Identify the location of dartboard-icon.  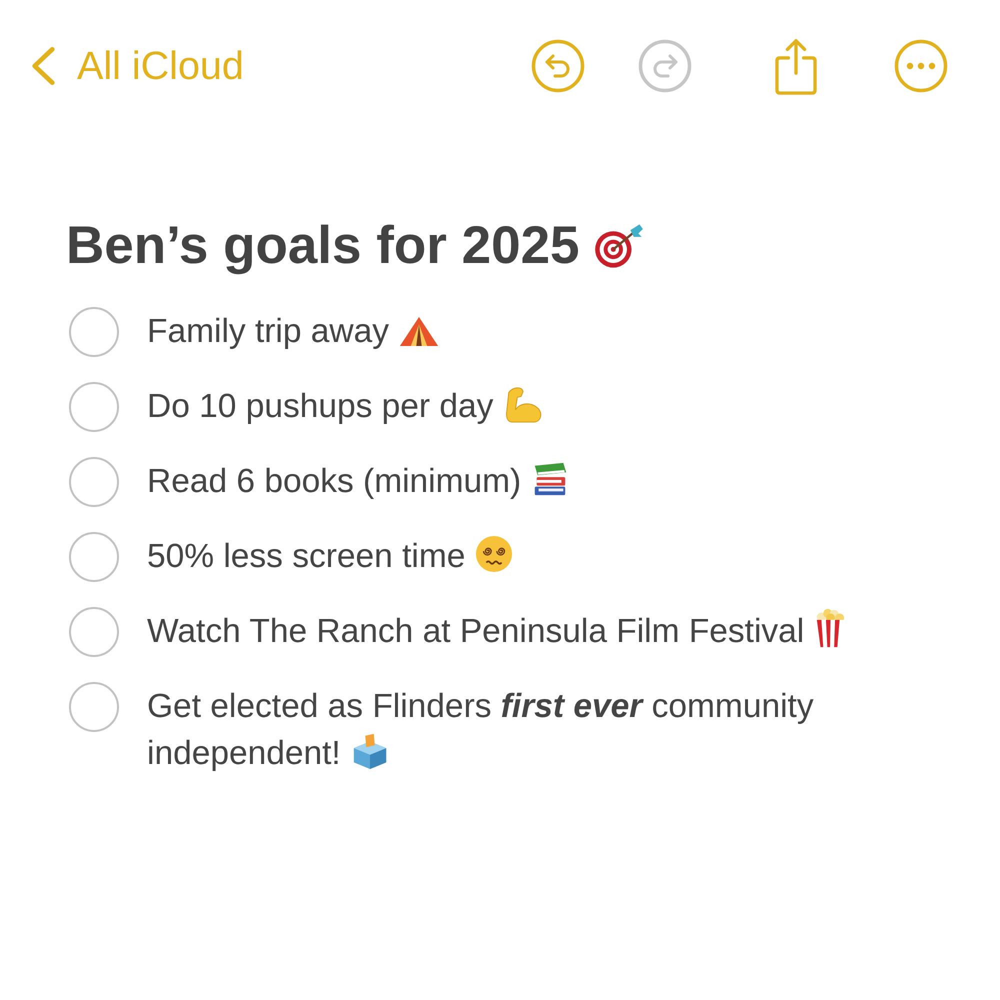
(619, 246).